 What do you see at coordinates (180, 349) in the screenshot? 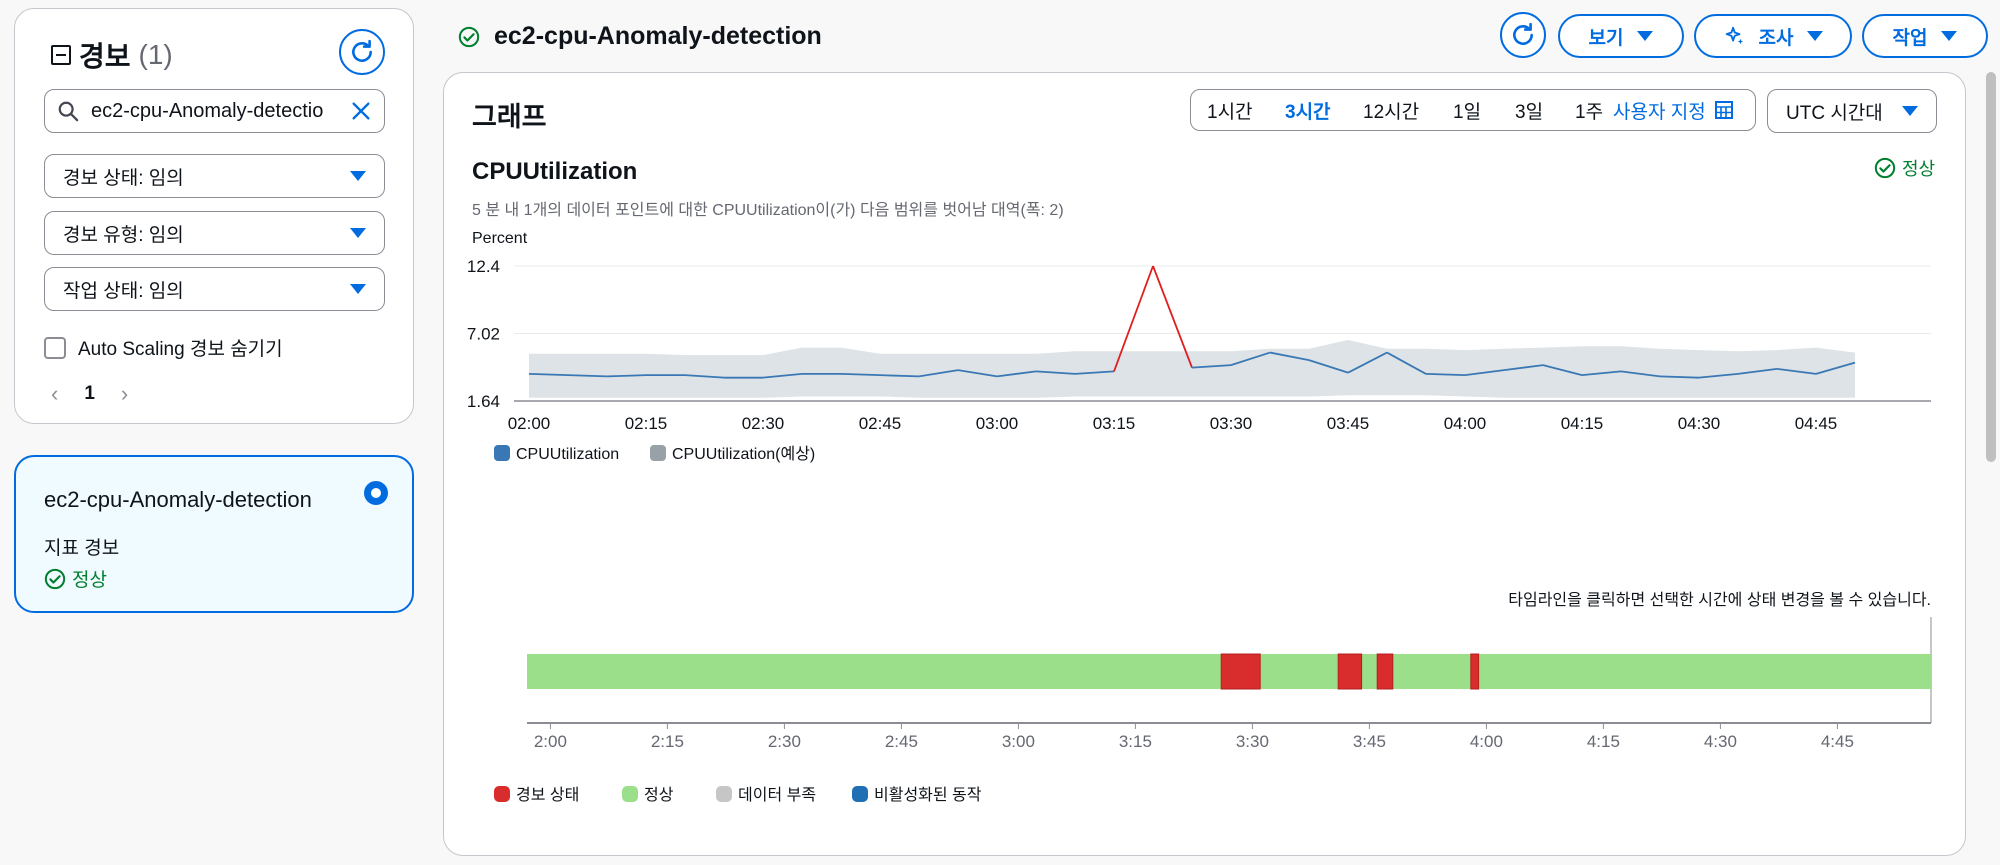
I see `hide-autoscaling-label: Auto Scaling 경보 숨기기` at bounding box center [180, 349].